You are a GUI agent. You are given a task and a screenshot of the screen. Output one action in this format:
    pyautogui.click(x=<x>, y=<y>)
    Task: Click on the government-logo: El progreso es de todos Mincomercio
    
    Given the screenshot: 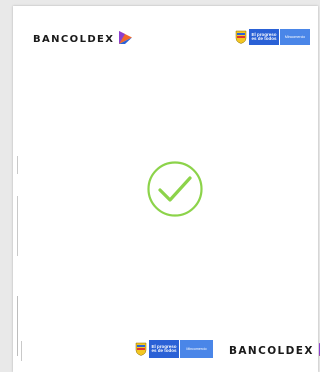 What is the action you would take?
    pyautogui.click(x=272, y=37)
    